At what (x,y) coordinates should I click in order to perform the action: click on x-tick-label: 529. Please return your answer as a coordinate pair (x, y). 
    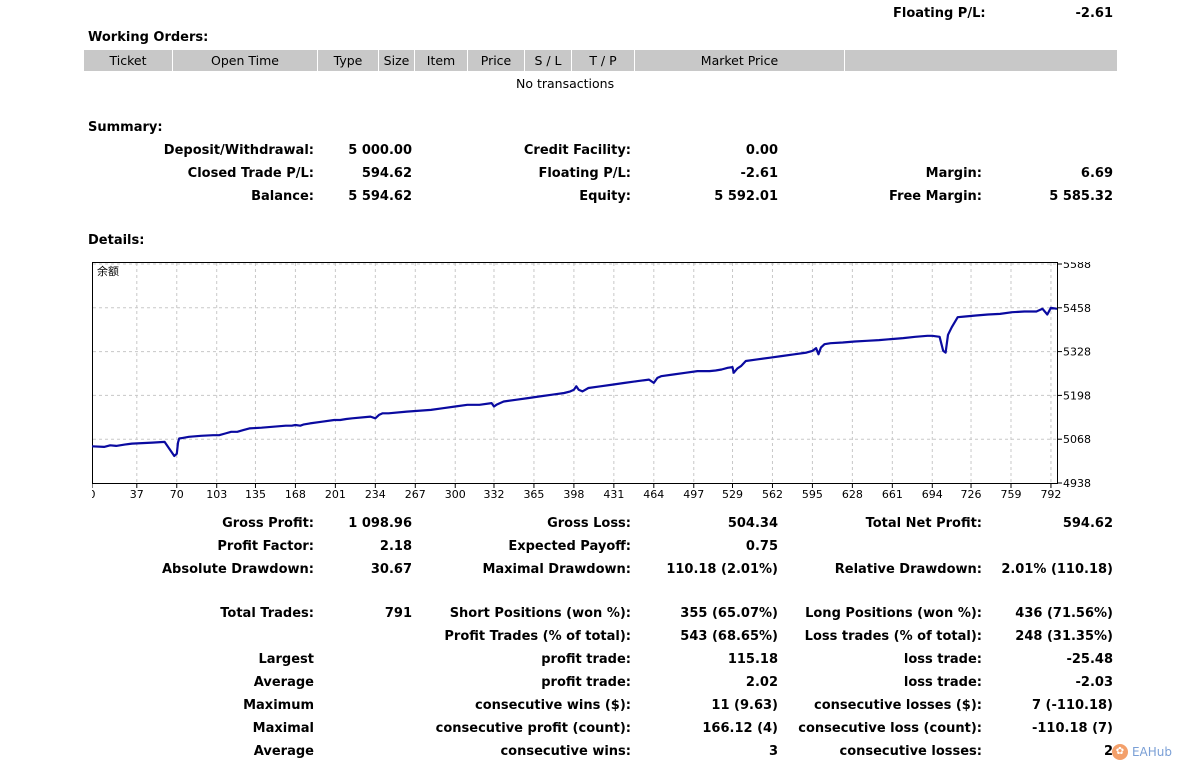
    Looking at the image, I should click on (732, 494).